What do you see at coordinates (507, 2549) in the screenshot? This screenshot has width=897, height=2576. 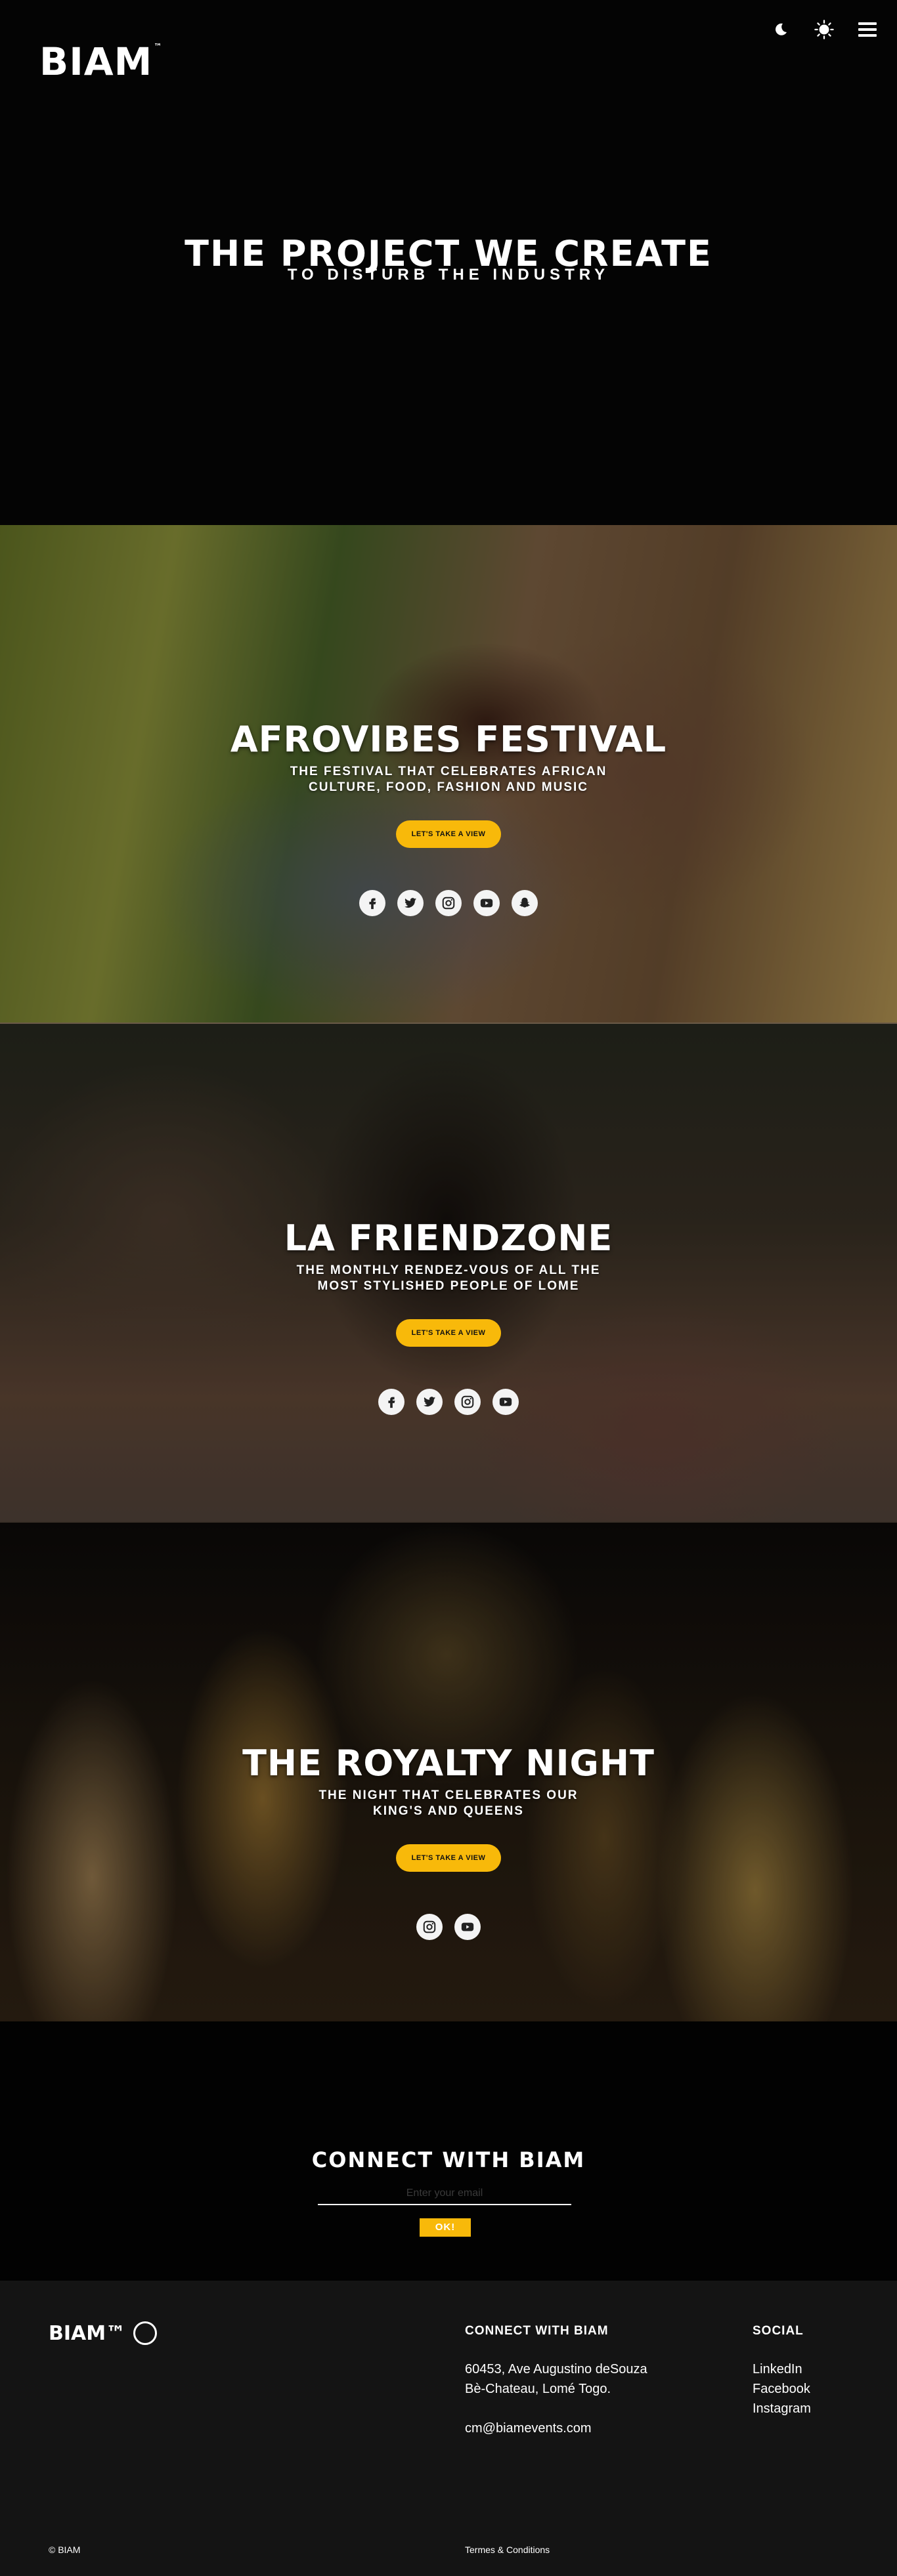 I see `terms-link: Termes & Conditions` at bounding box center [507, 2549].